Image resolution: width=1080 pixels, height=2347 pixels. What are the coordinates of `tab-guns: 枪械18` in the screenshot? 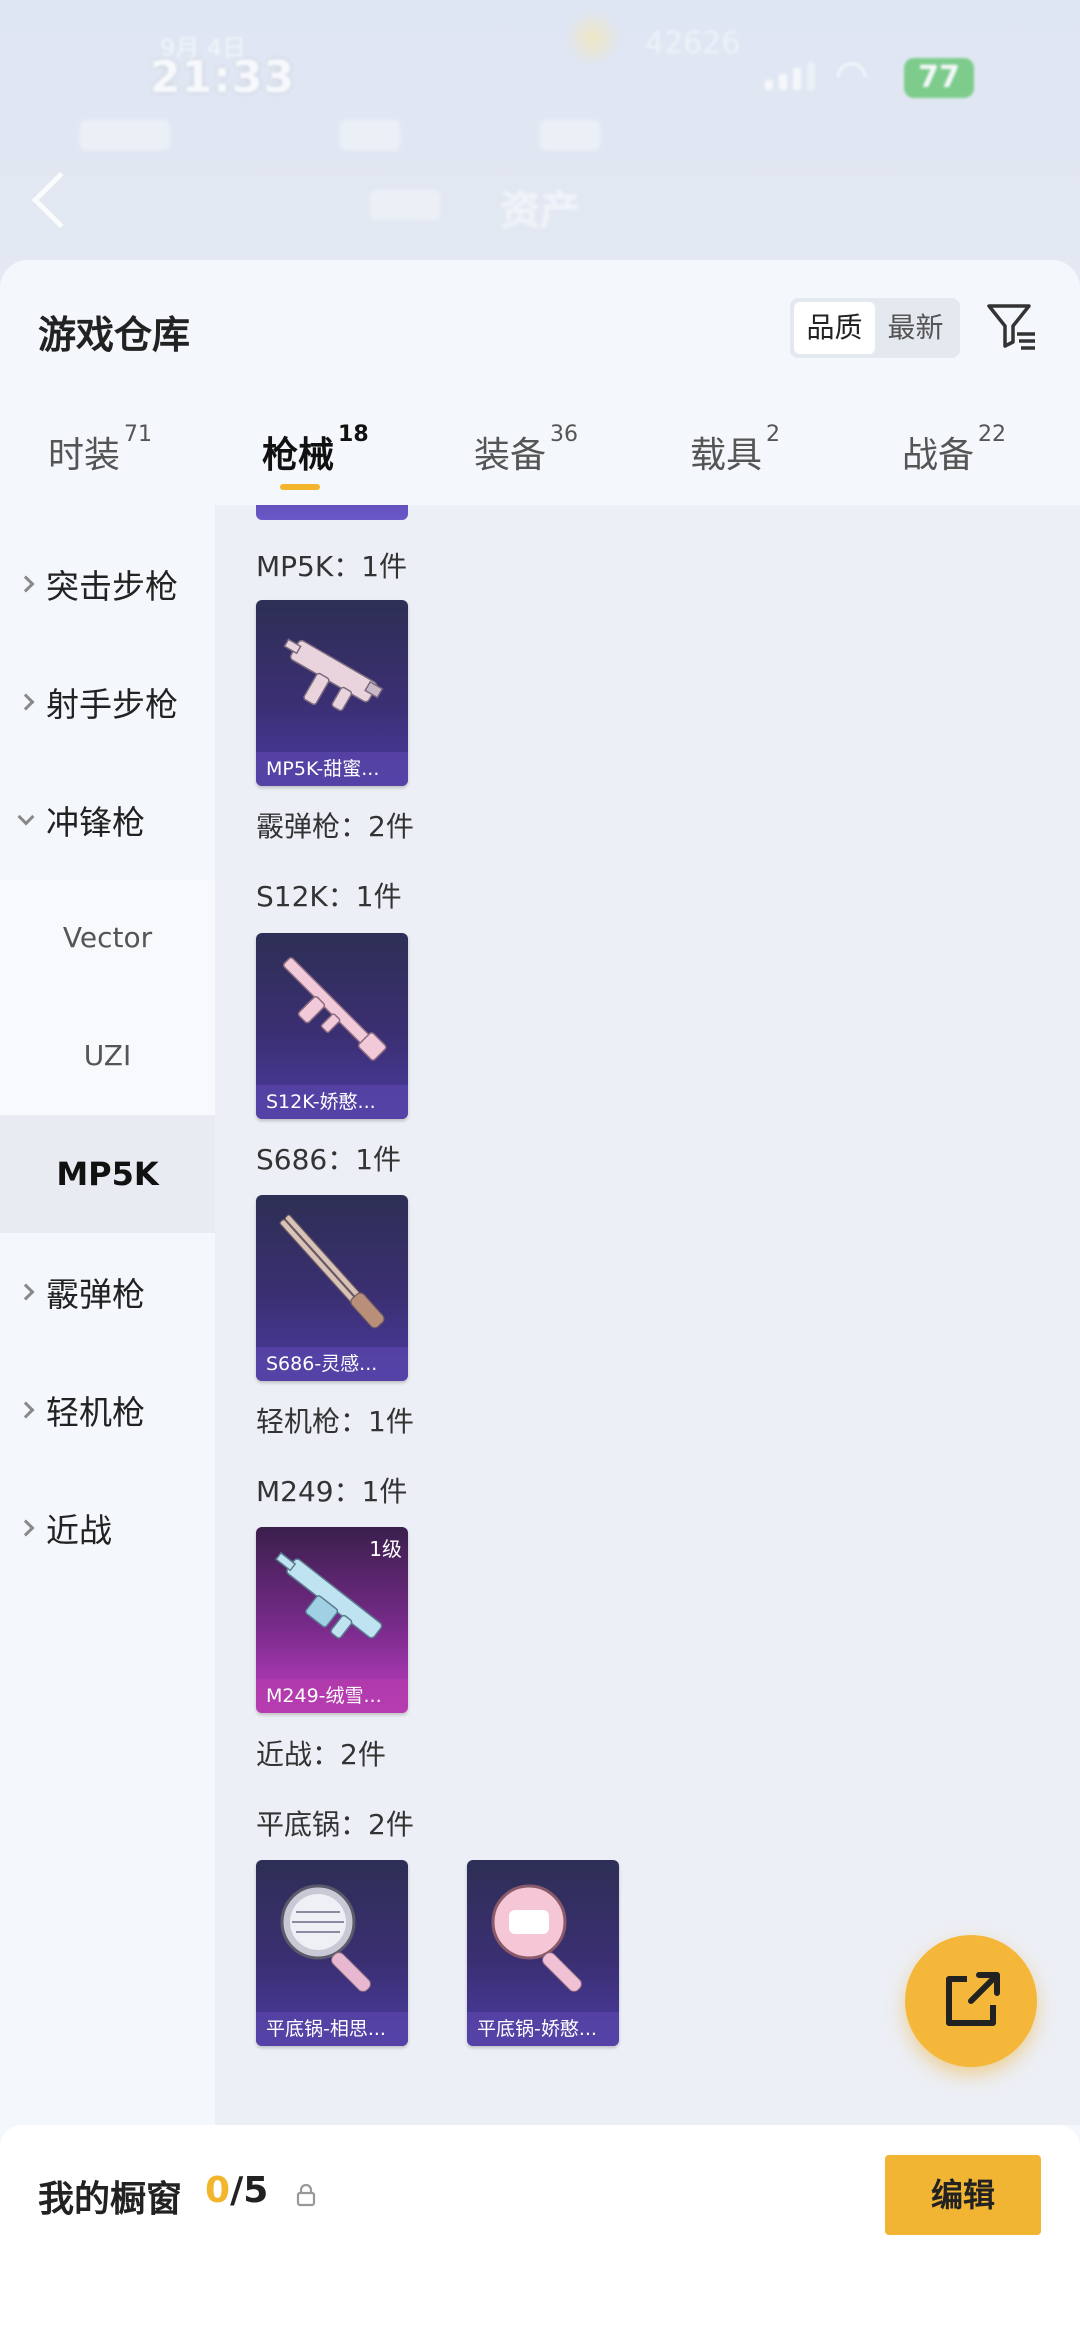 It's located at (315, 450).